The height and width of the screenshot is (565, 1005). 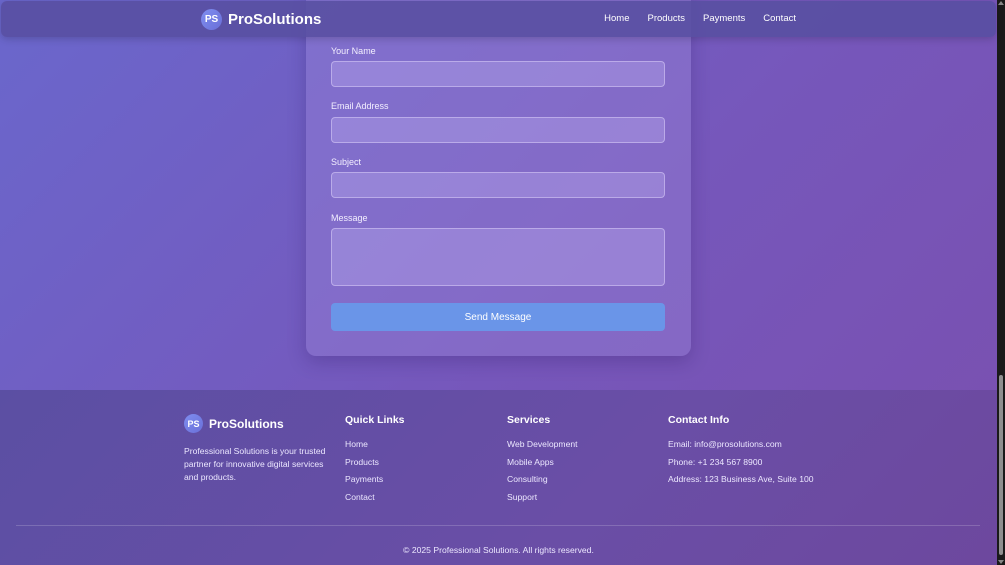 What do you see at coordinates (275, 19) in the screenshot?
I see `brand-name: ProSolutions` at bounding box center [275, 19].